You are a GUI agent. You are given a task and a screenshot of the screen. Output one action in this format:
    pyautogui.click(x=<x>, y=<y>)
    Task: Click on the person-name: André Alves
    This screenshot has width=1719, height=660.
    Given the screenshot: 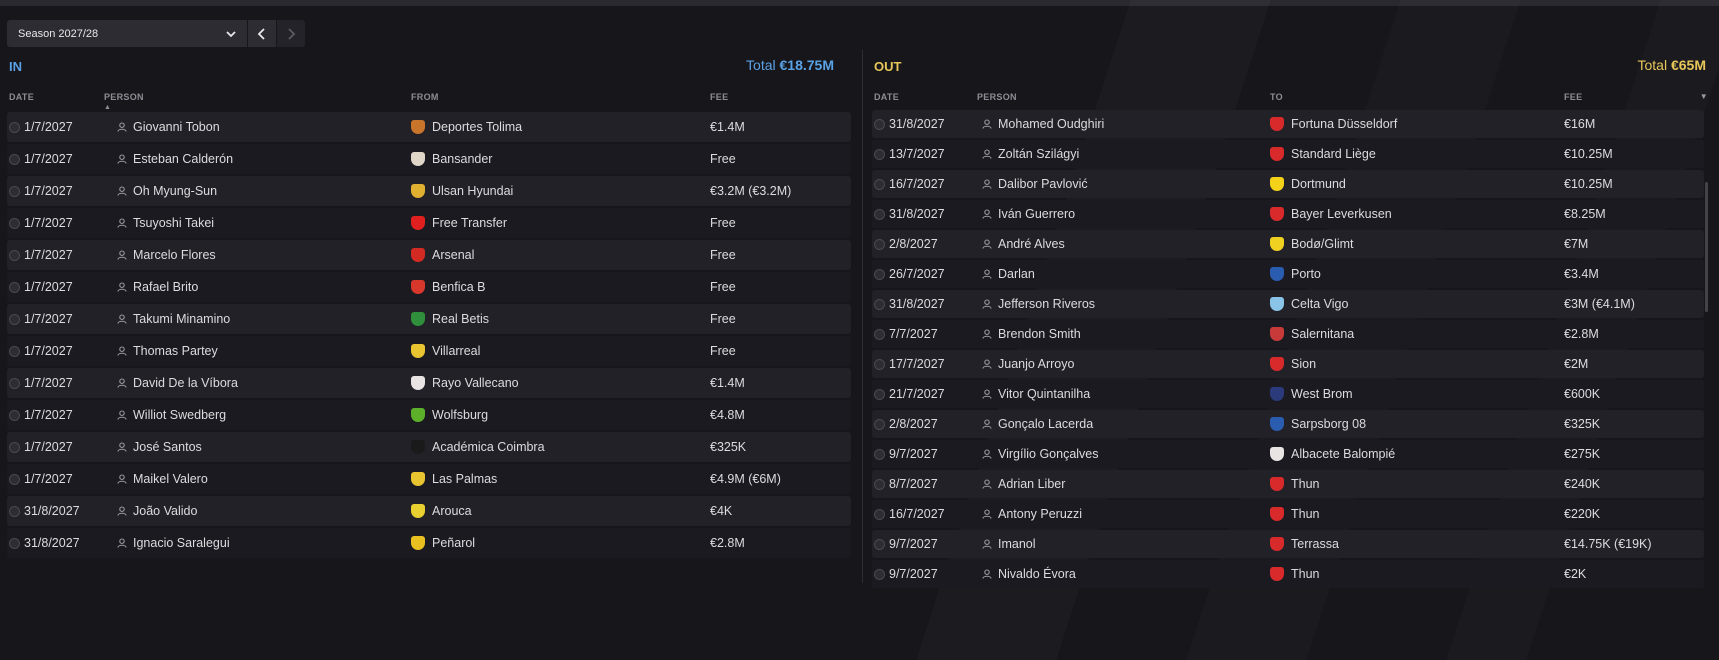 What is the action you would take?
    pyautogui.click(x=1031, y=244)
    